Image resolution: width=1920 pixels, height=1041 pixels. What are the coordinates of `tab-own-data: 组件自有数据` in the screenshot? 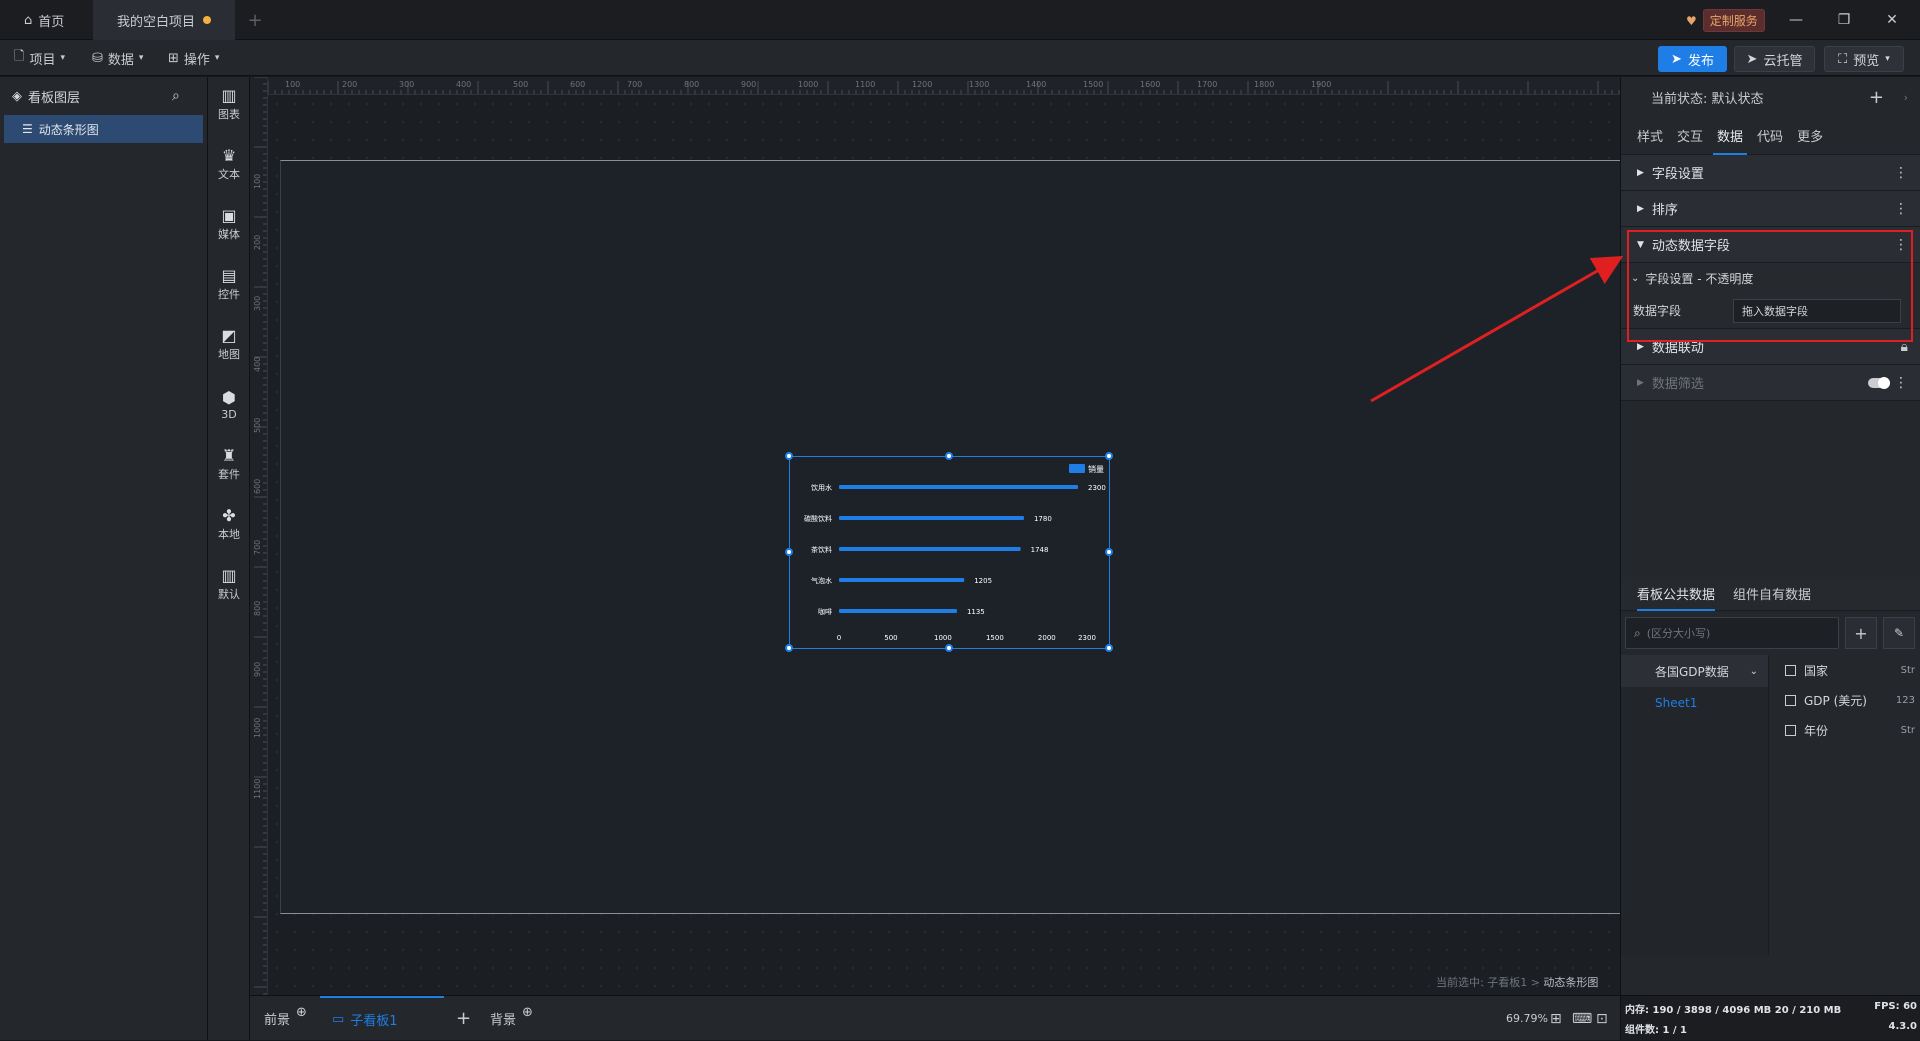 It's located at (1772, 593).